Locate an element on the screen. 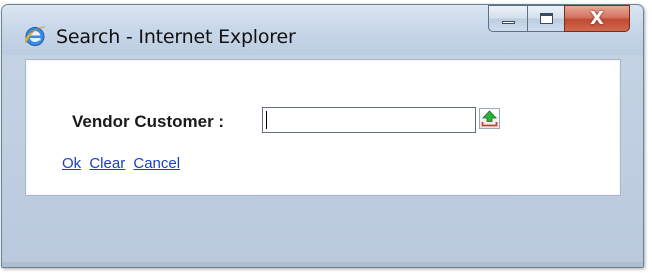 Image resolution: width=652 pixels, height=273 pixels. lookup-arrow-icon is located at coordinates (489, 118).